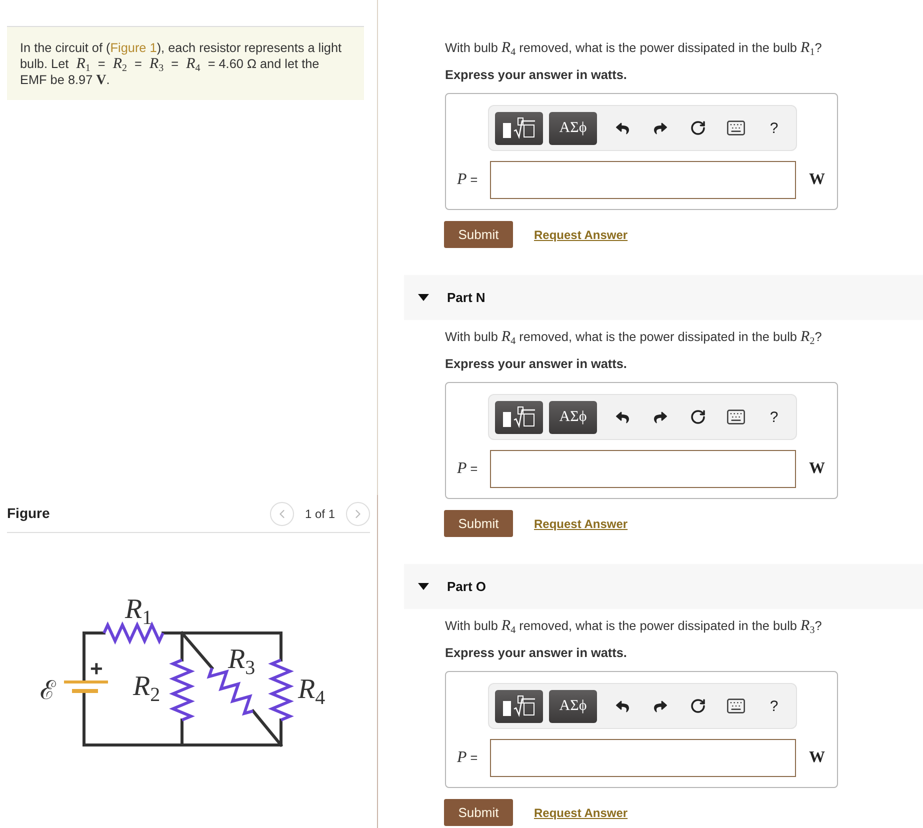 The height and width of the screenshot is (828, 923). Describe the element at coordinates (138, 611) in the screenshot. I see `resistor-label: R$_{1}$` at that location.